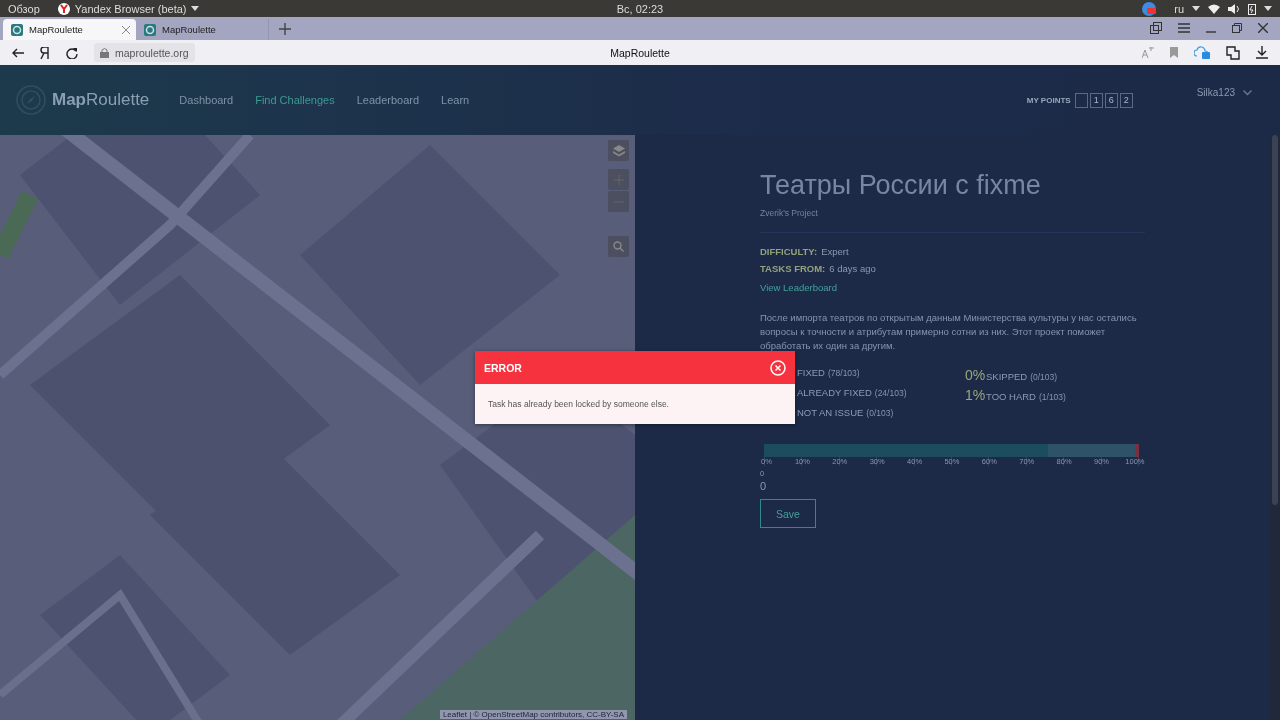 The image size is (1280, 720). I want to click on tabs-icon, so click(1156, 28).